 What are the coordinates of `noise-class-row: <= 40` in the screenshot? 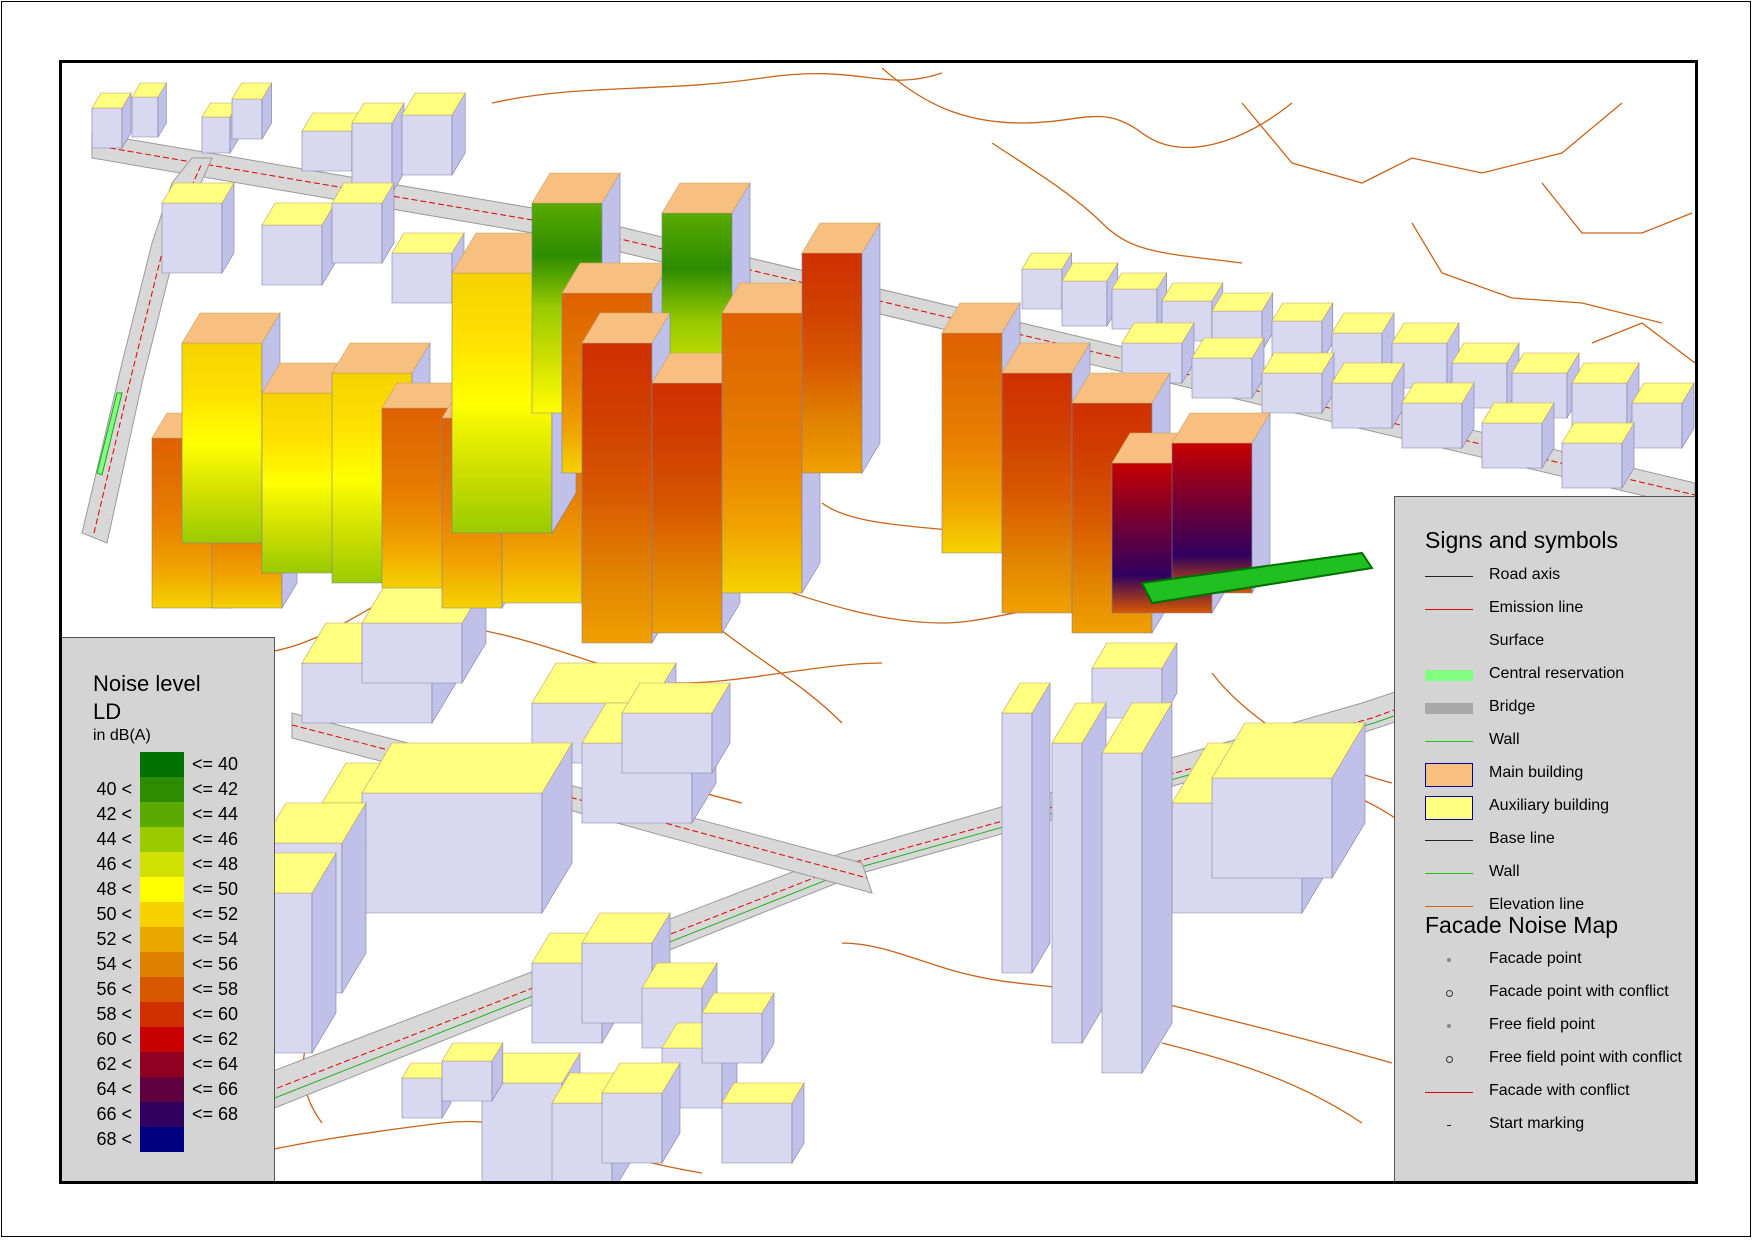 It's located at (168, 764).